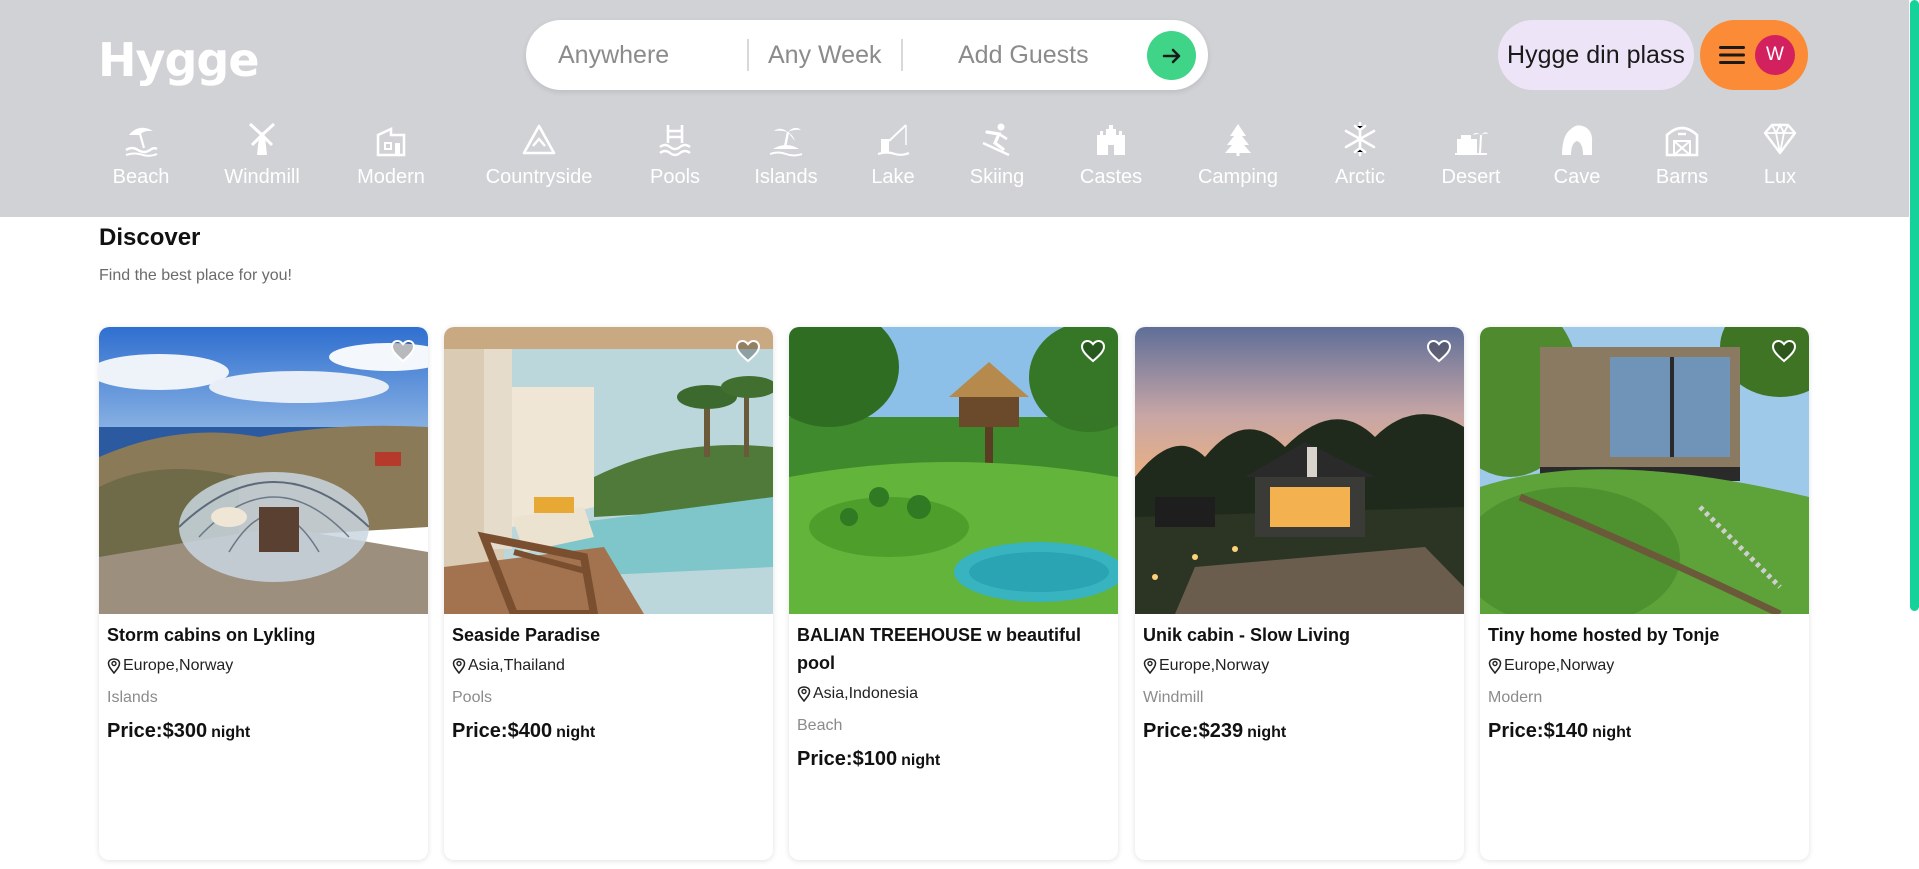 The width and height of the screenshot is (1919, 869). Describe the element at coordinates (953, 694) in the screenshot. I see `listing-location: Asia,Indonesia` at that location.